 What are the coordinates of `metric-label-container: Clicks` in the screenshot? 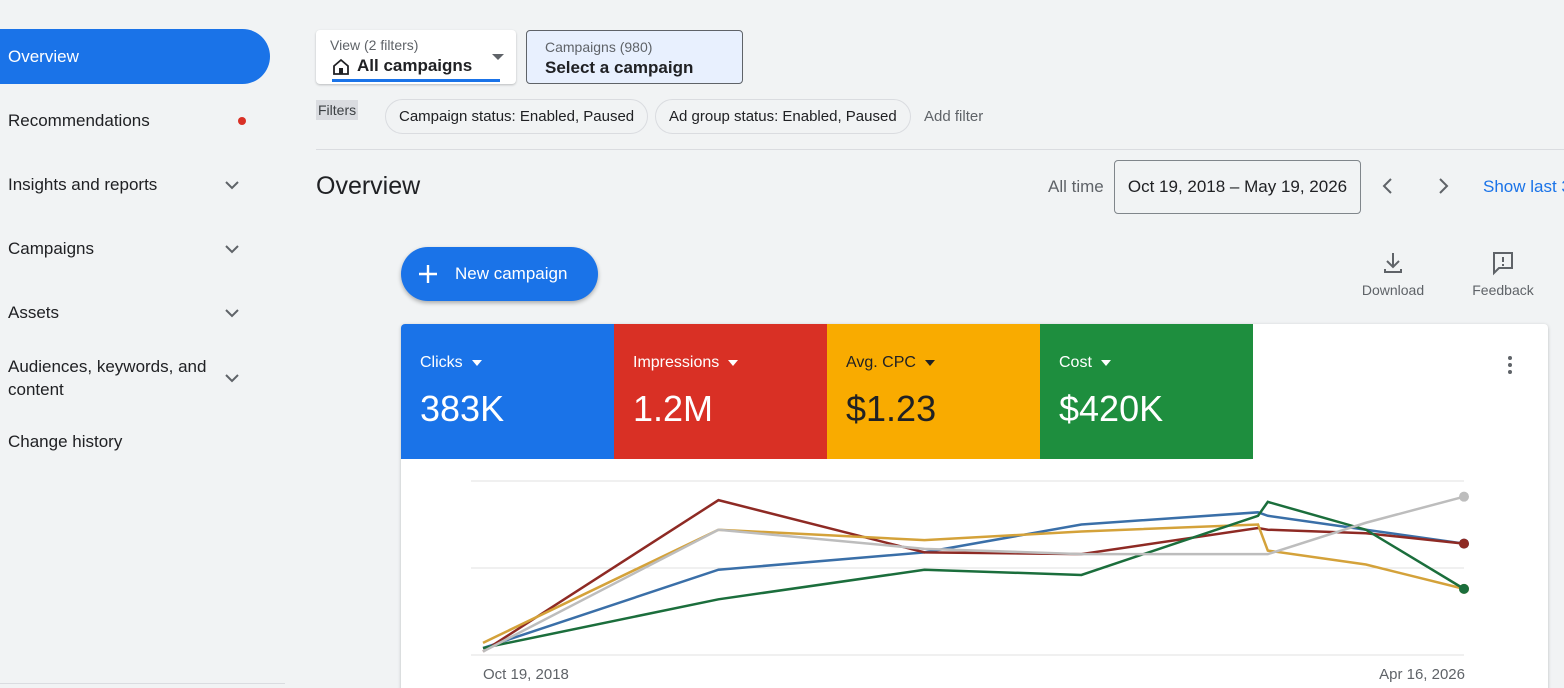 It's located at (451, 363).